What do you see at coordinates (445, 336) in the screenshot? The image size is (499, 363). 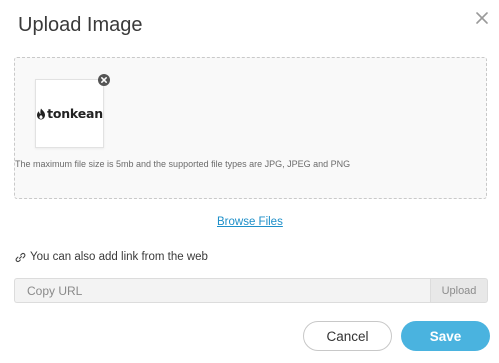 I see `save-button: Save` at bounding box center [445, 336].